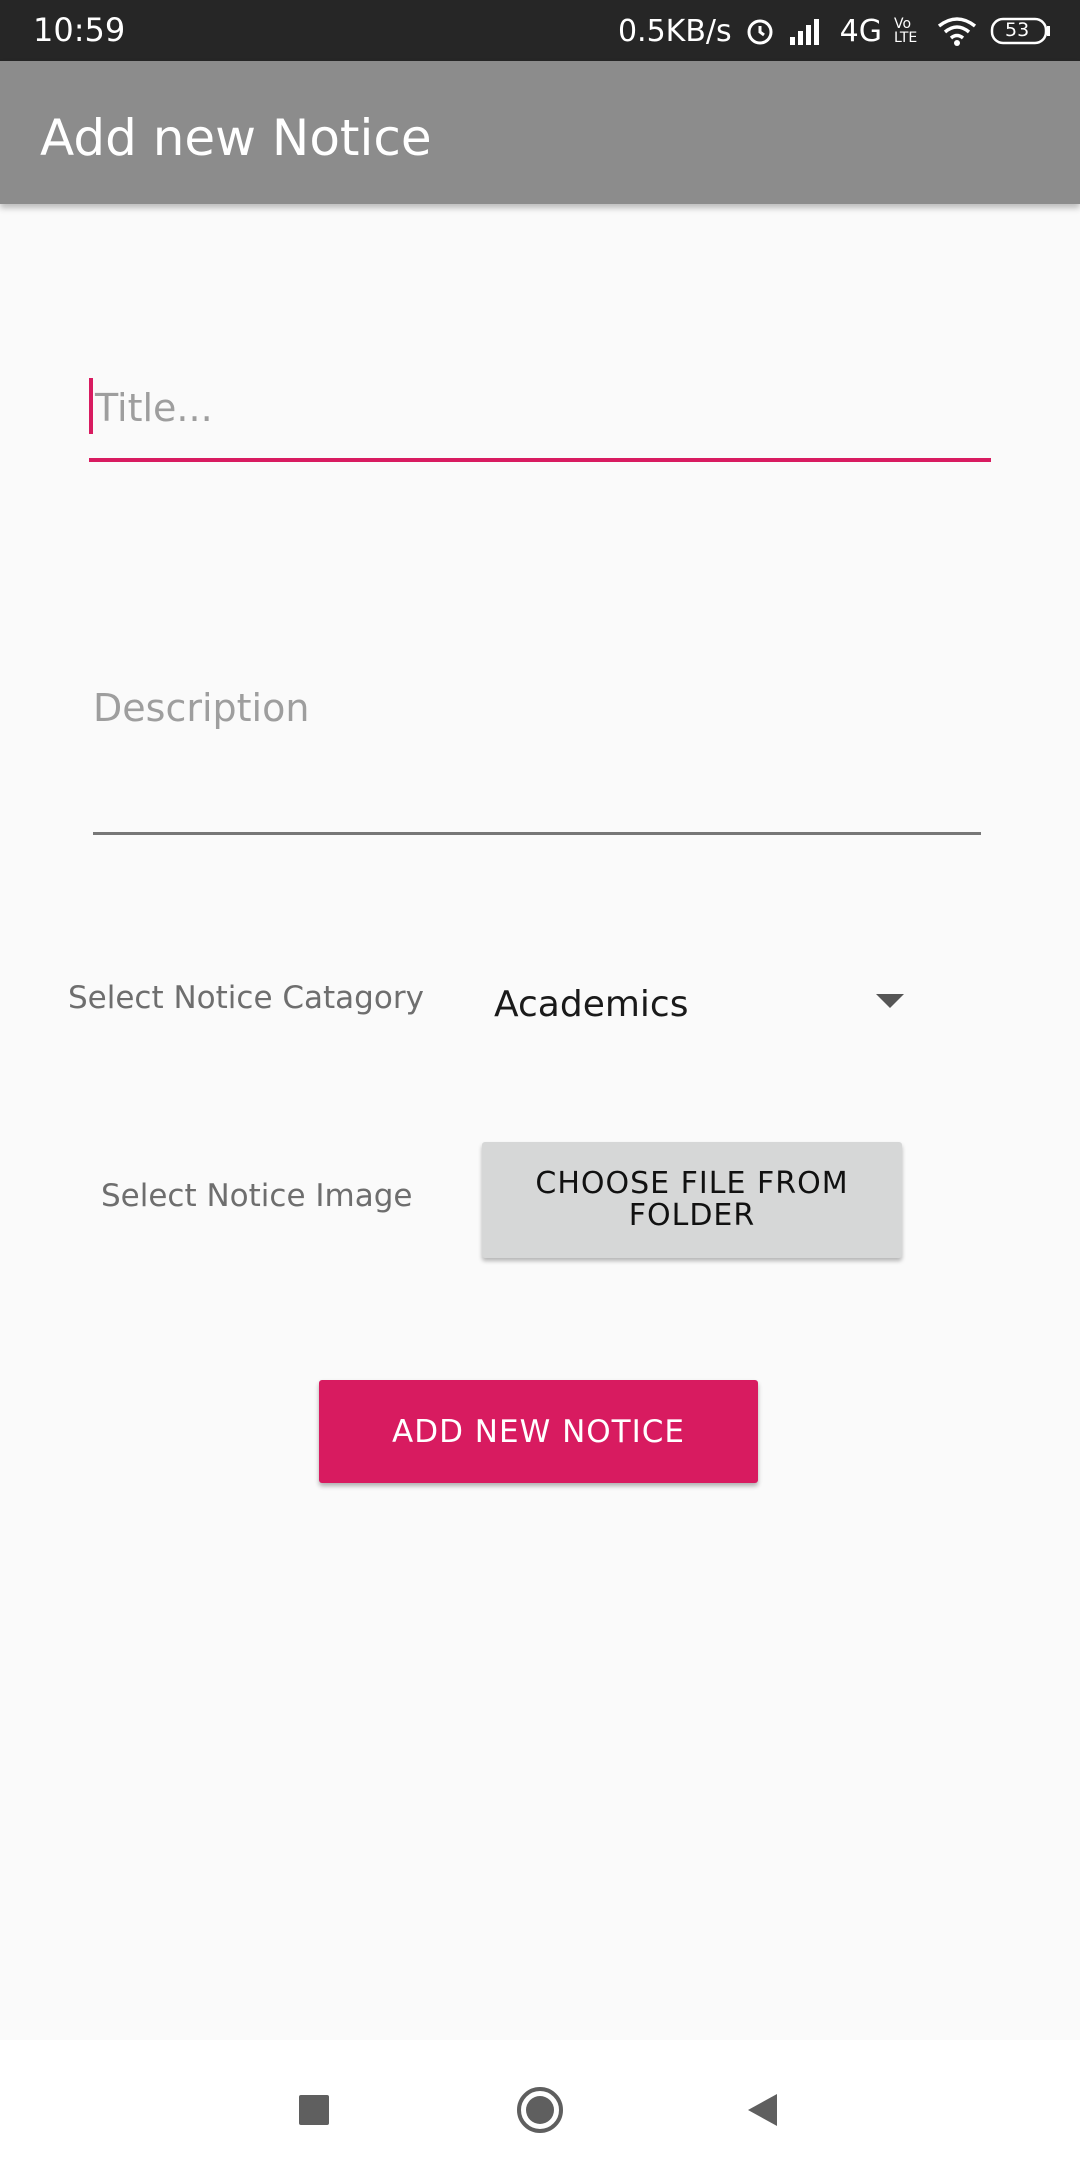  I want to click on home-icon, so click(540, 2110).